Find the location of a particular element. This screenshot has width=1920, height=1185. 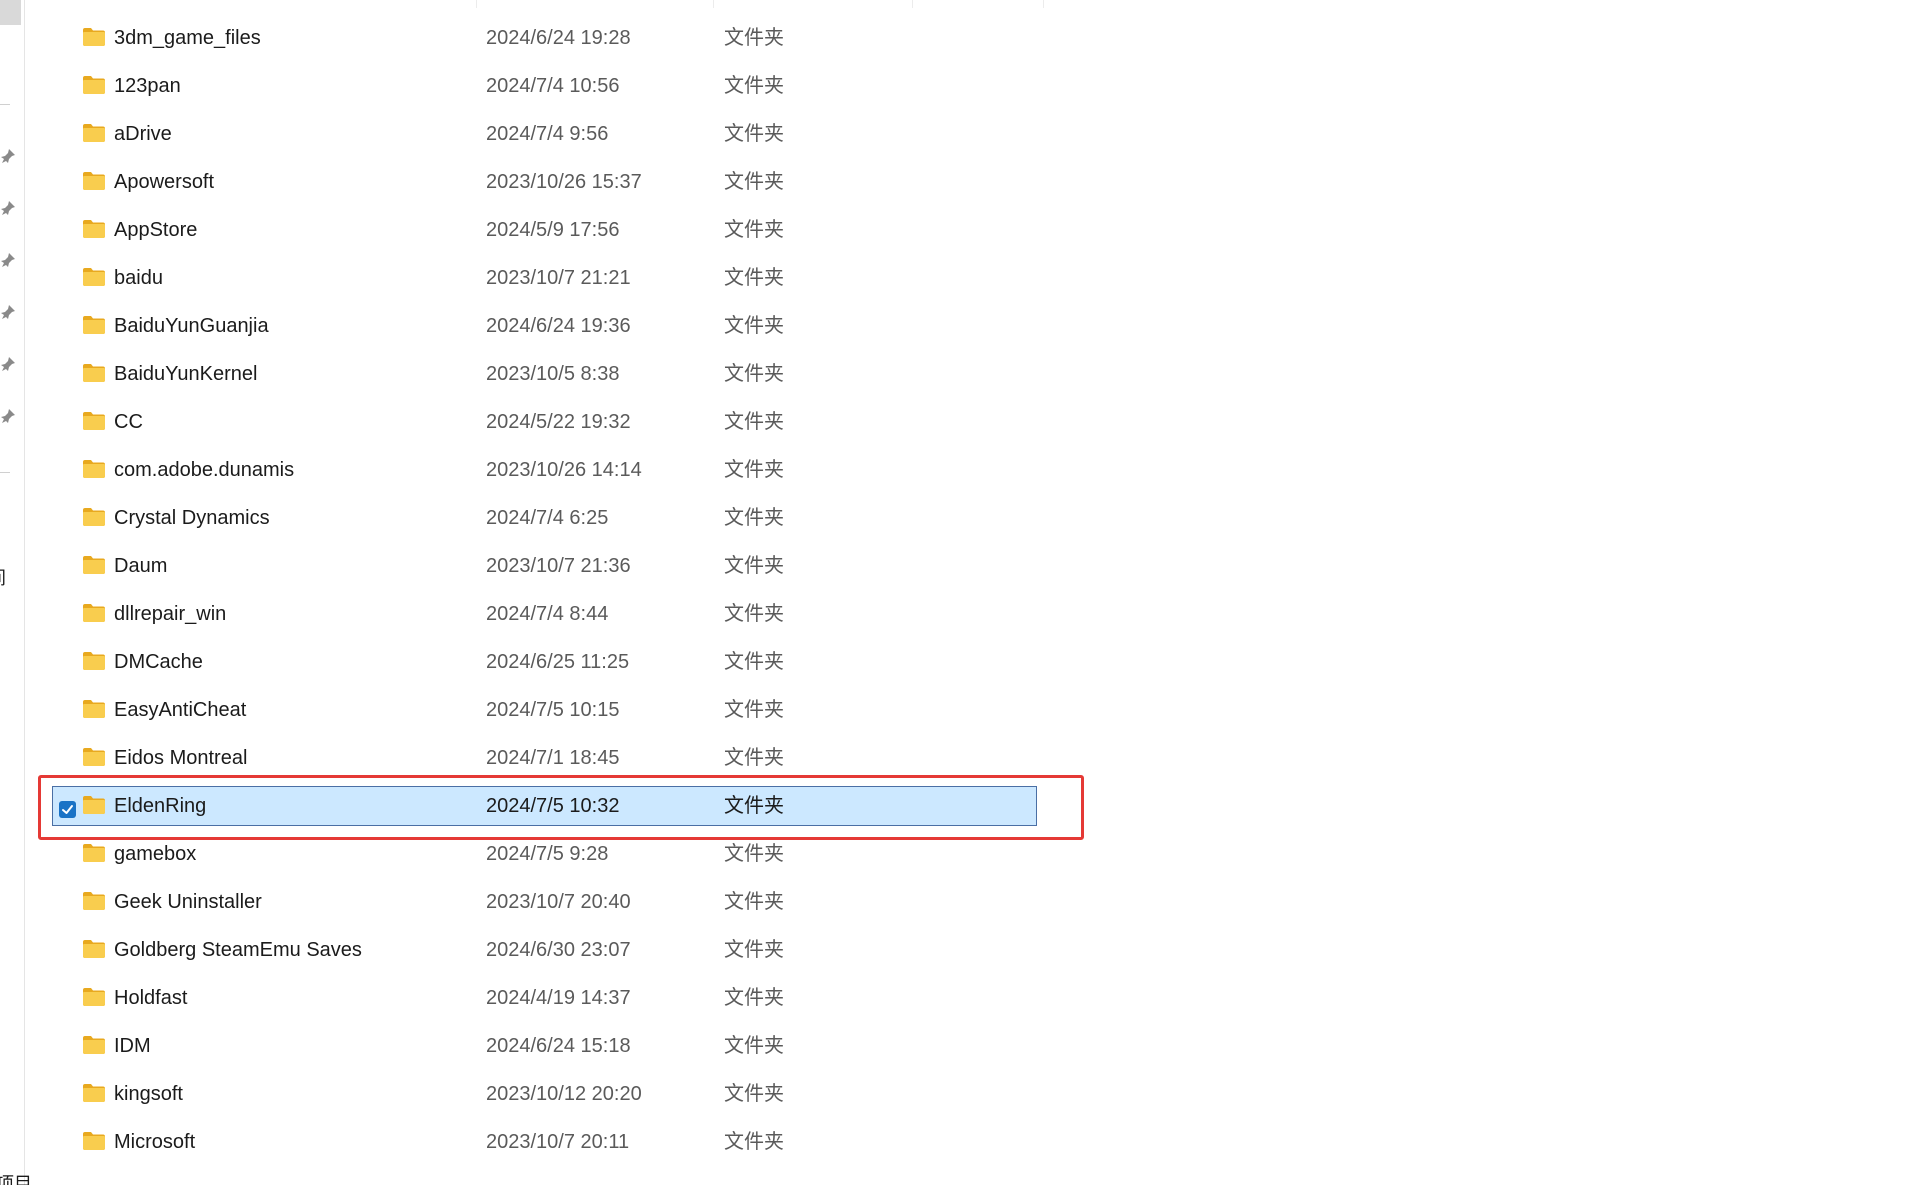

file-row: dllrepair_win 2024/7/4 8:44 文件夹 is located at coordinates (544, 618).